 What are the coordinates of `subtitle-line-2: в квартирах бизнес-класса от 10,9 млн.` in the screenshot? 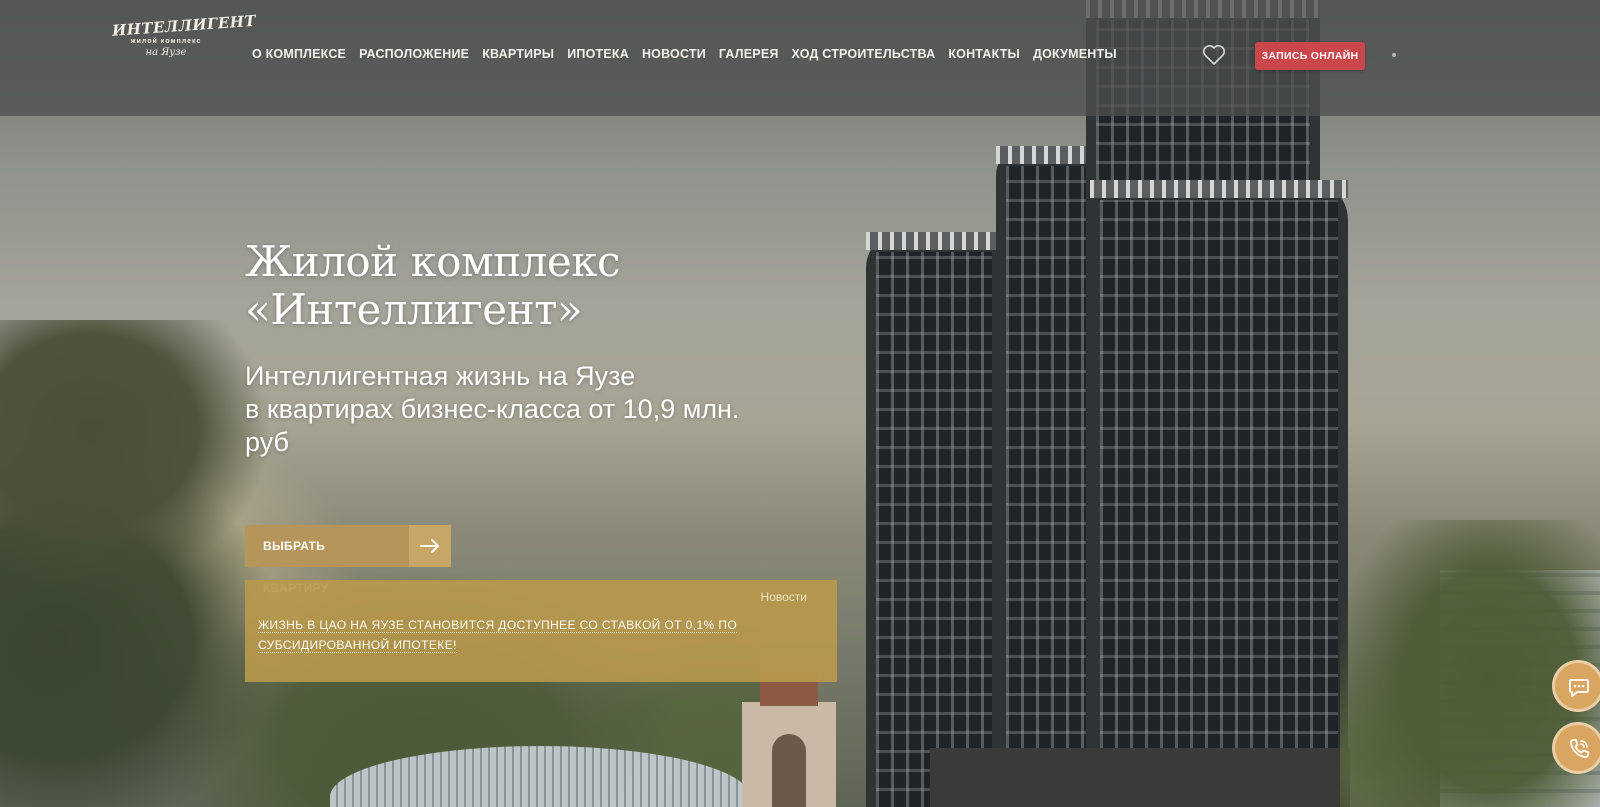 It's located at (492, 409).